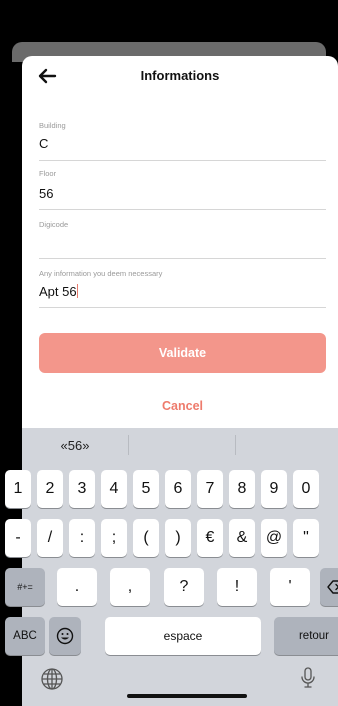 Image resolution: width=338 pixels, height=706 pixels. What do you see at coordinates (274, 538) in the screenshot?
I see `key-at: @` at bounding box center [274, 538].